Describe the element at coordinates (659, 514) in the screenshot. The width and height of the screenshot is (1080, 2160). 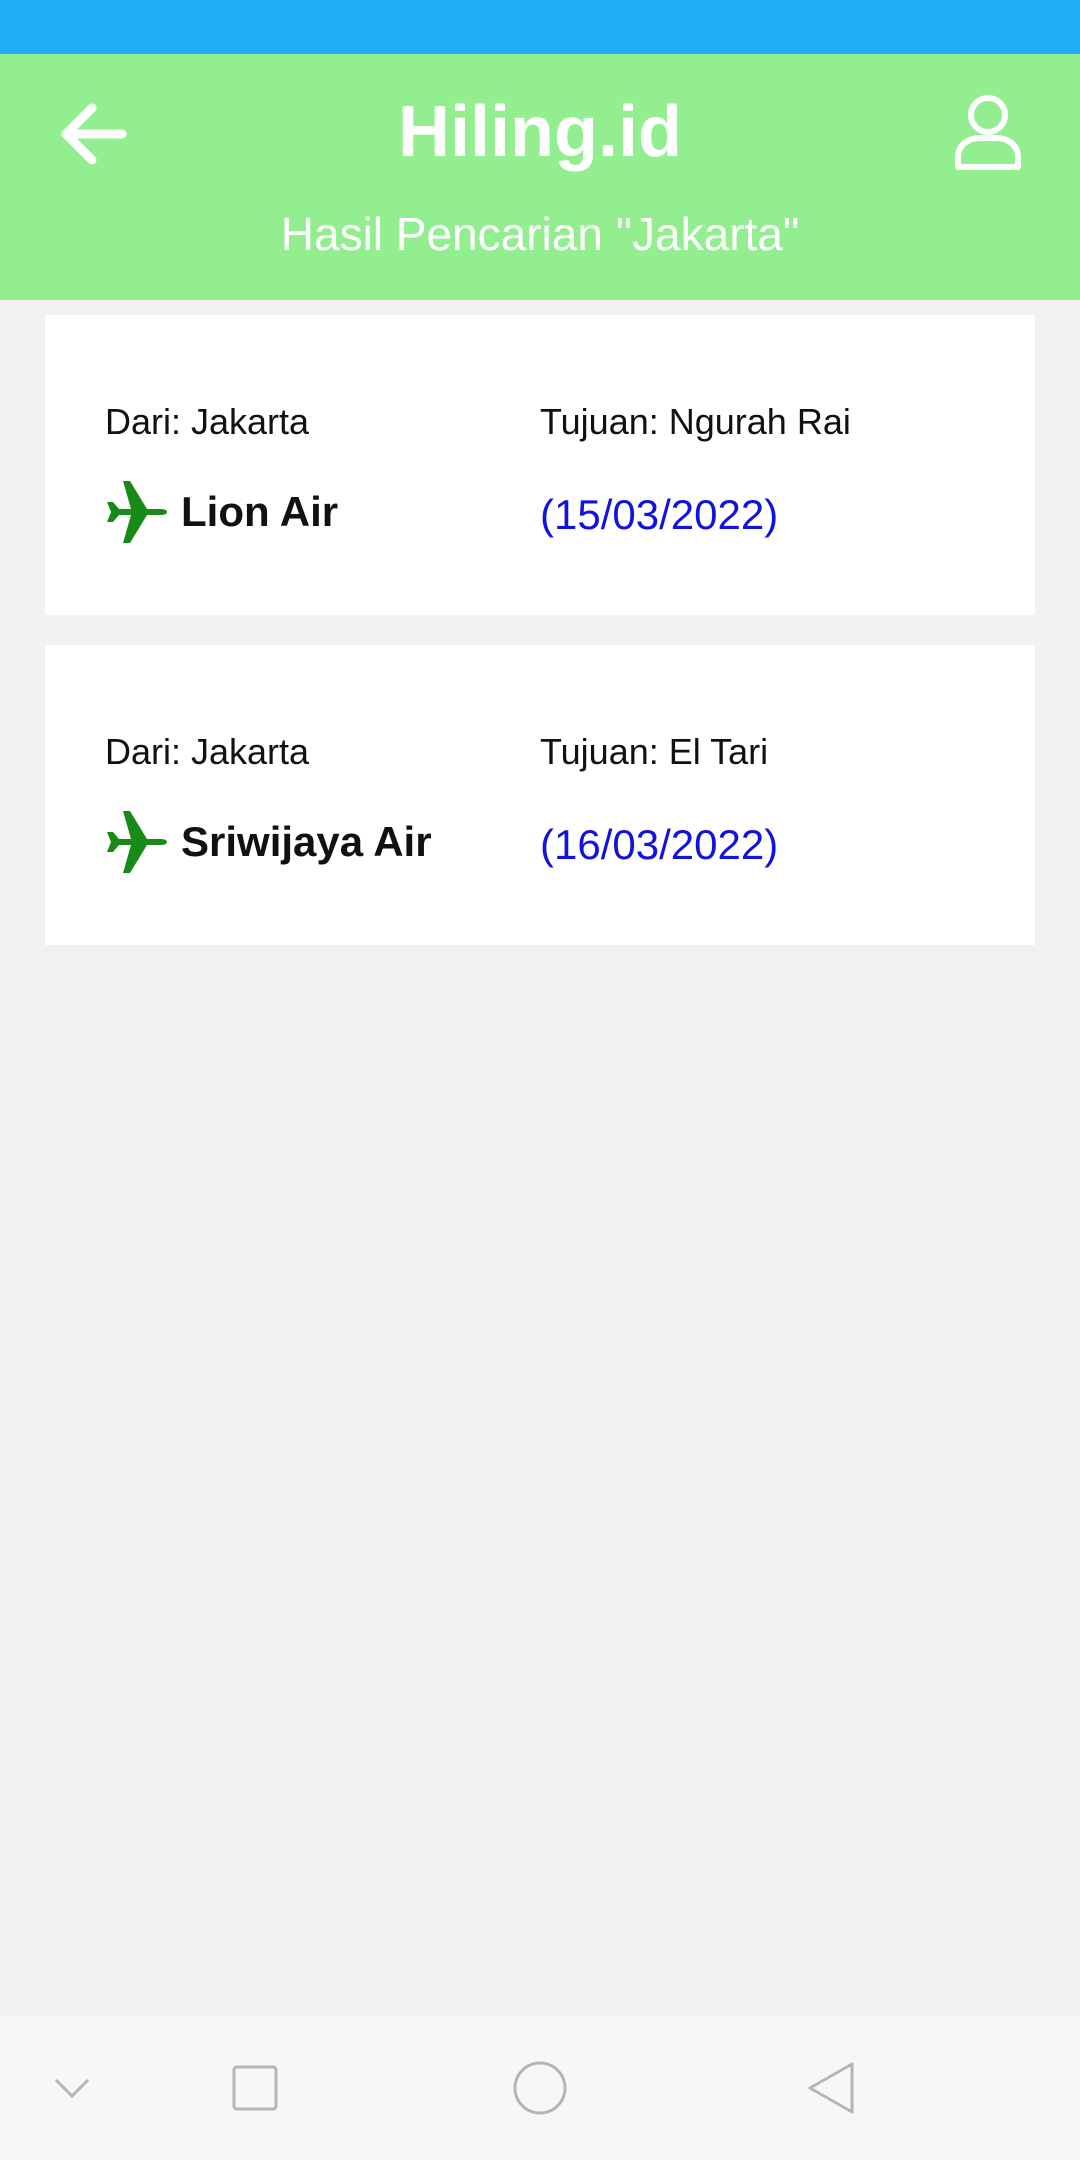
I see `flight-date: (15/03/2022)` at that location.